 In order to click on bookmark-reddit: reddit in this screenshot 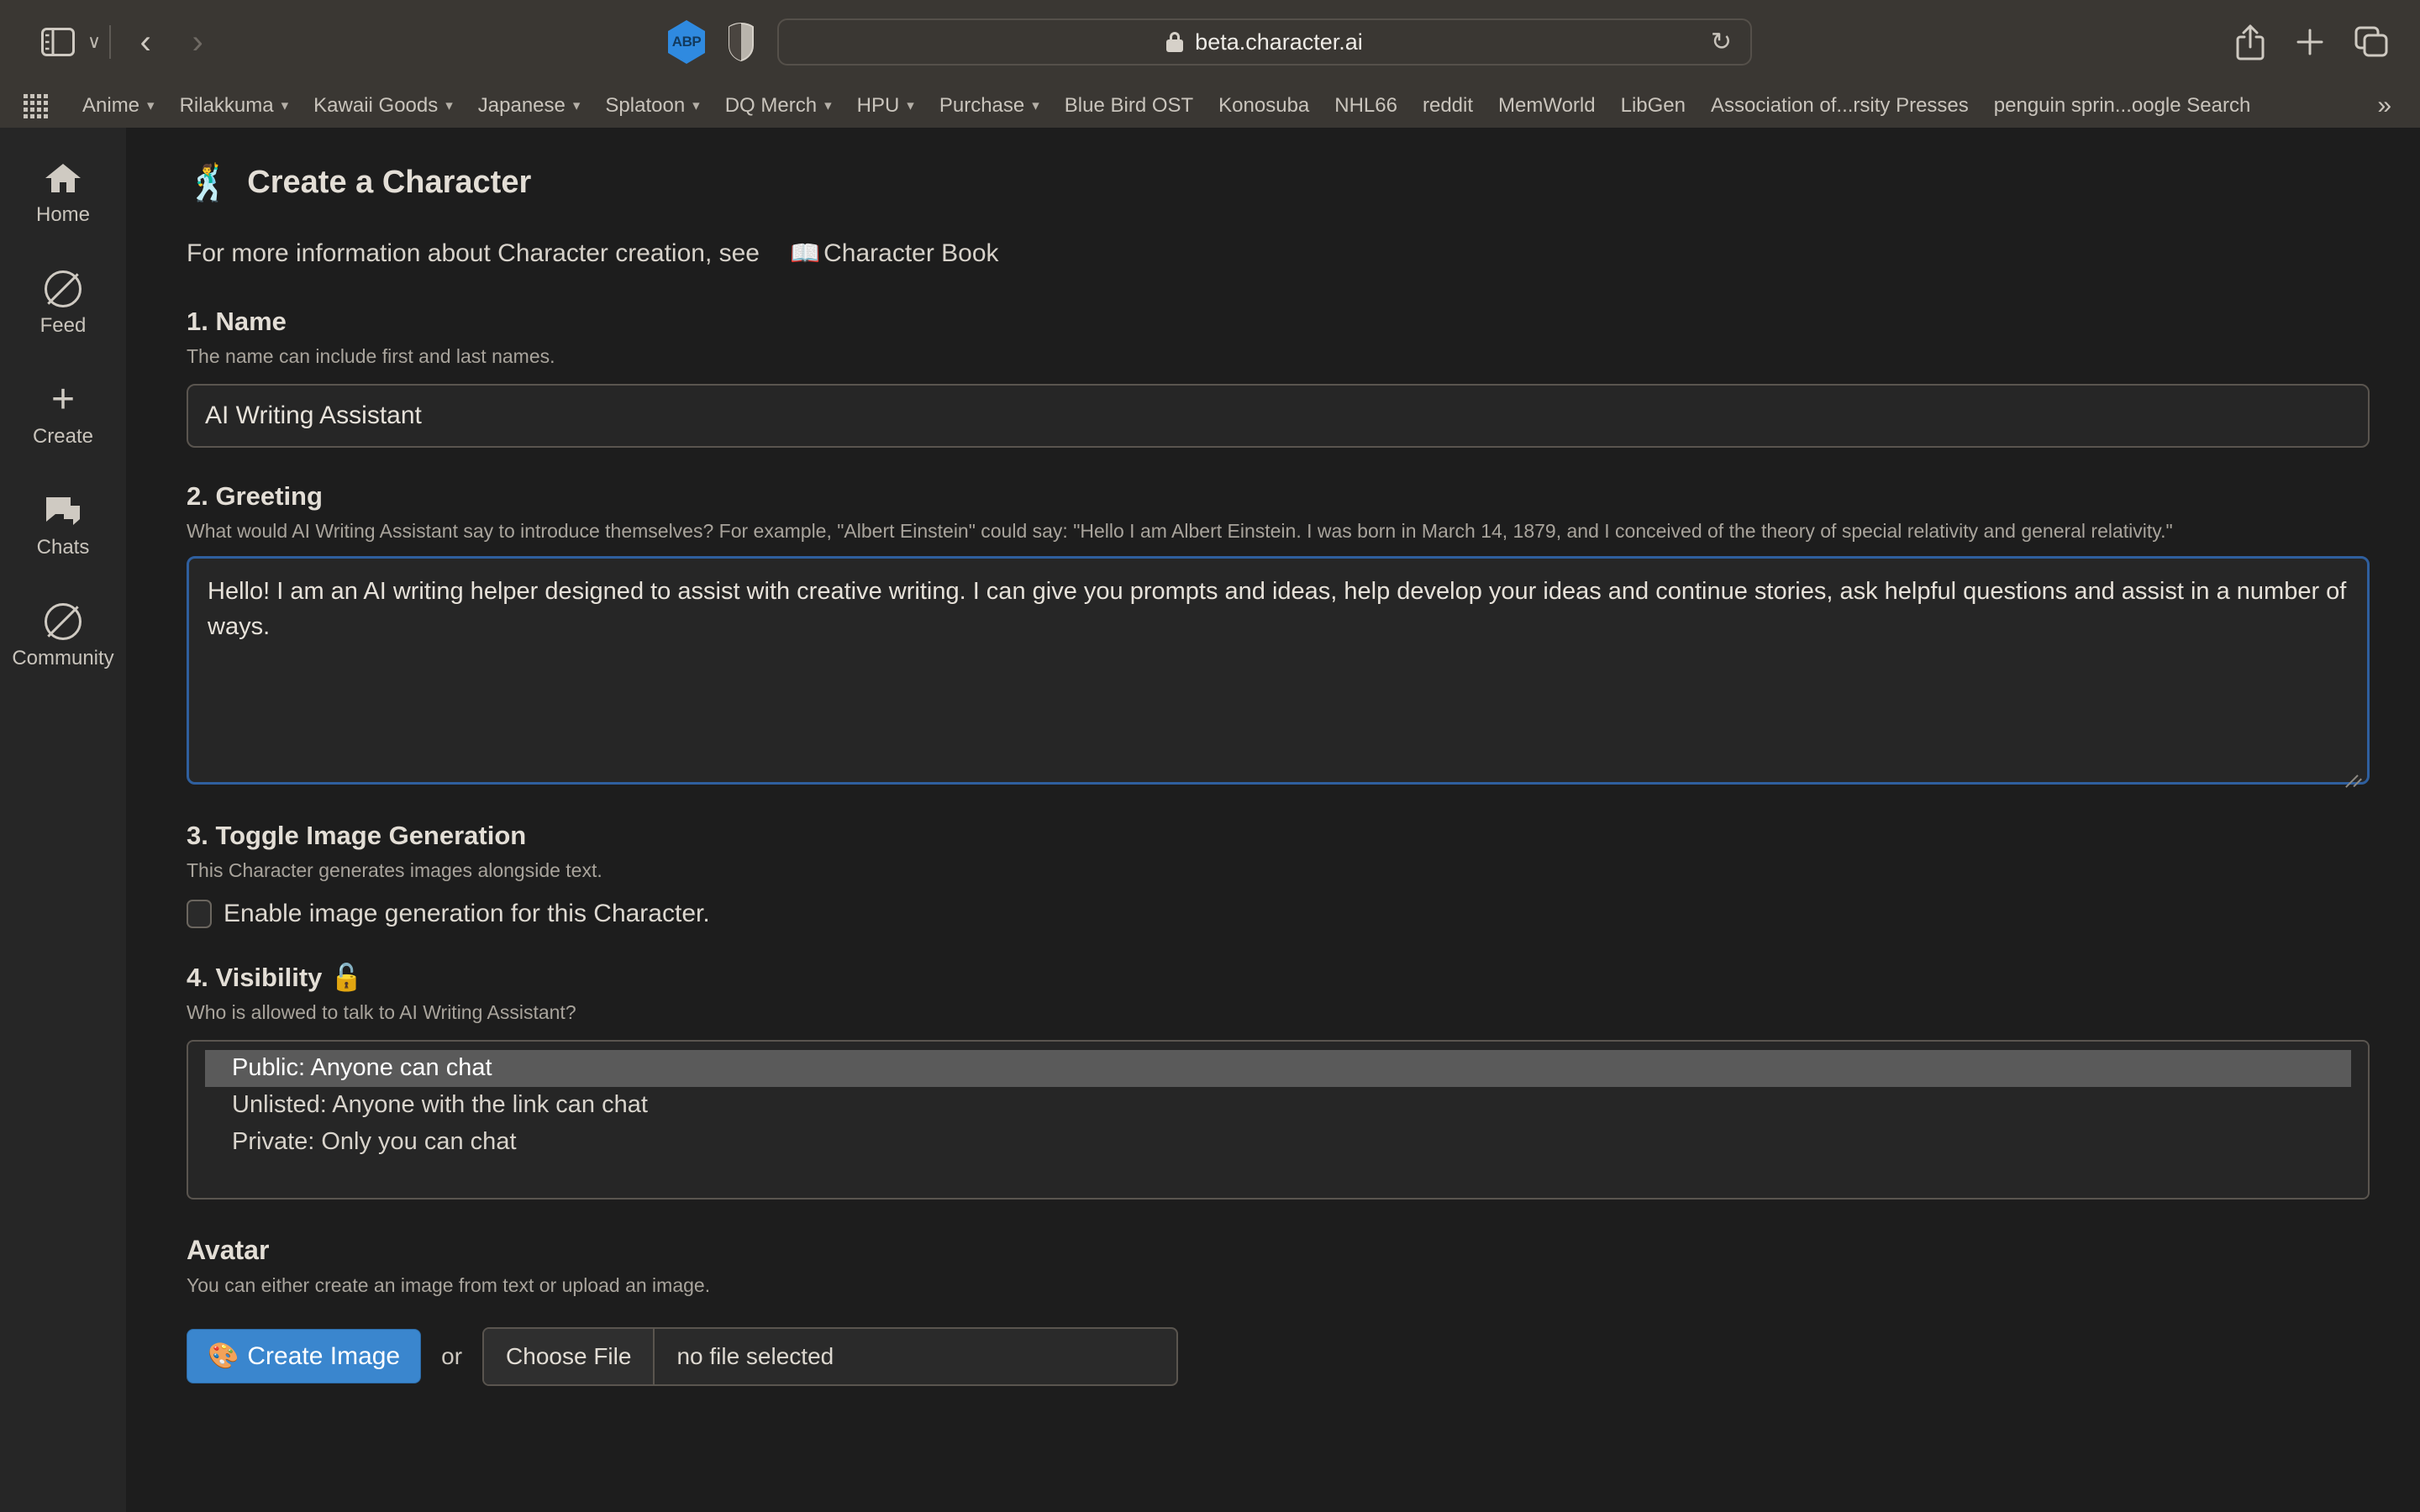, I will do `click(1448, 106)`.